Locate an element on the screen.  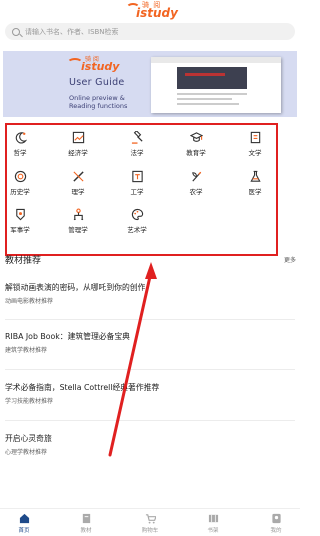
logo-main-text: istudy is located at coordinates (157, 13).